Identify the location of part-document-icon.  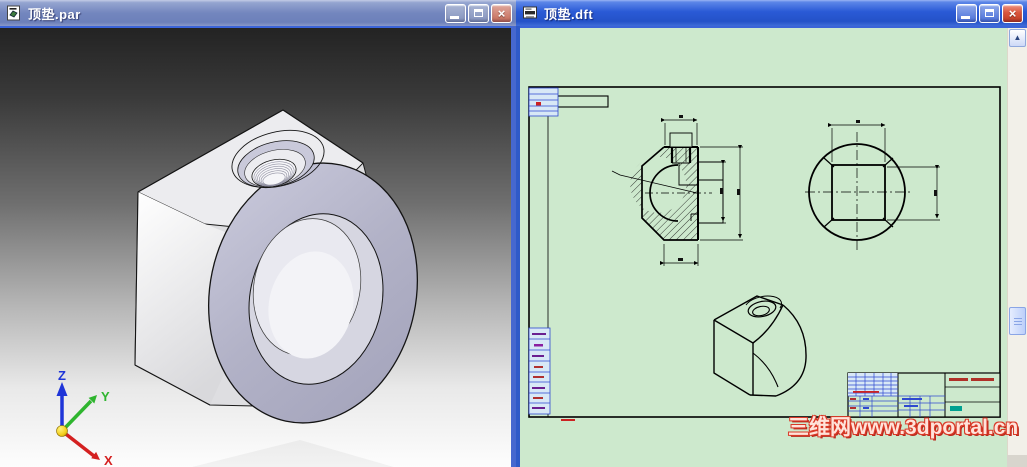
(14, 13).